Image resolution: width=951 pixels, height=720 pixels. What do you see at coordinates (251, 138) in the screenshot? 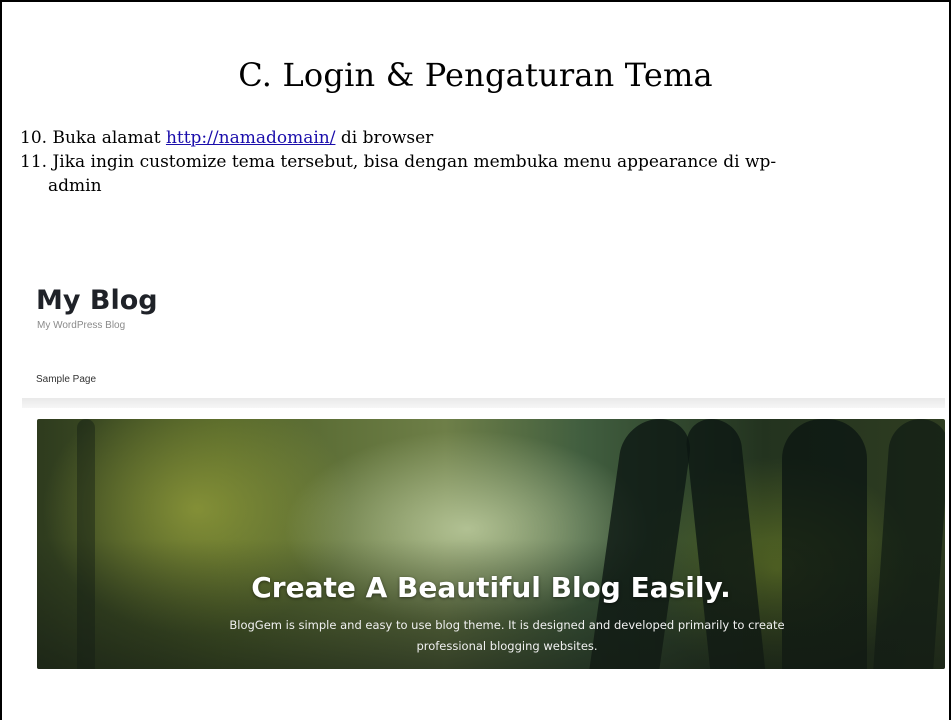
I see `domain-link: http://namadomain/` at bounding box center [251, 138].